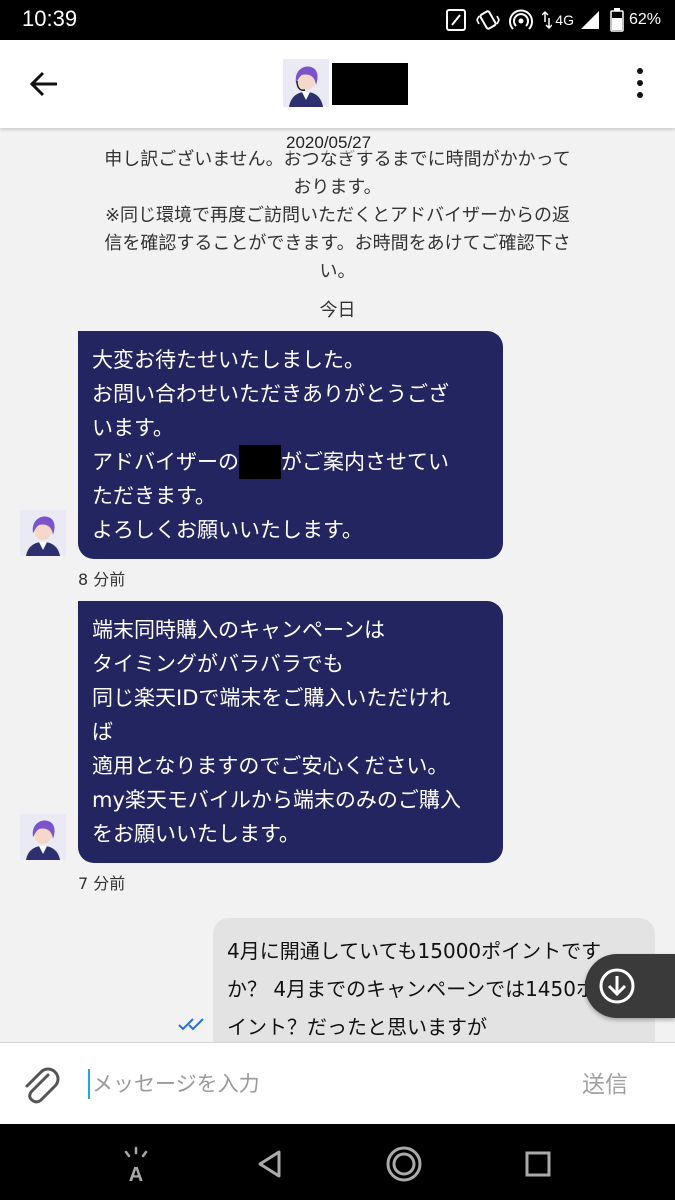  What do you see at coordinates (538, 1164) in the screenshot?
I see `recents-square-icon` at bounding box center [538, 1164].